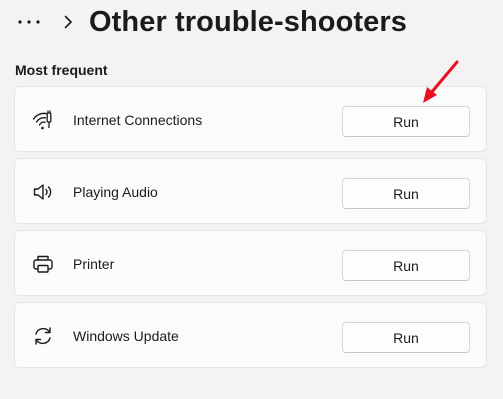 This screenshot has width=503, height=399. Describe the element at coordinates (406, 193) in the screenshot. I see `run-playing-audio-button: Run` at that location.